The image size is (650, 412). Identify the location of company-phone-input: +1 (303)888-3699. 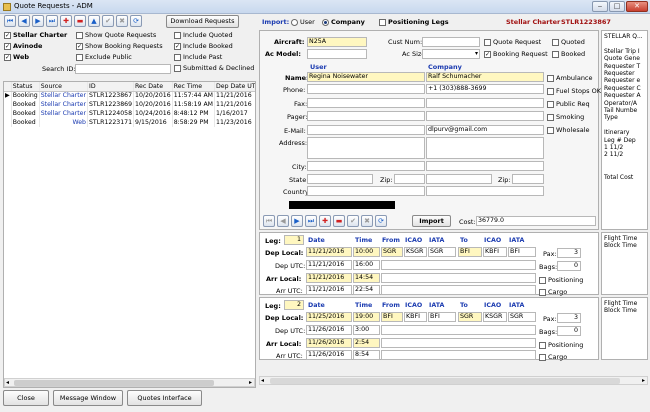
(485, 89).